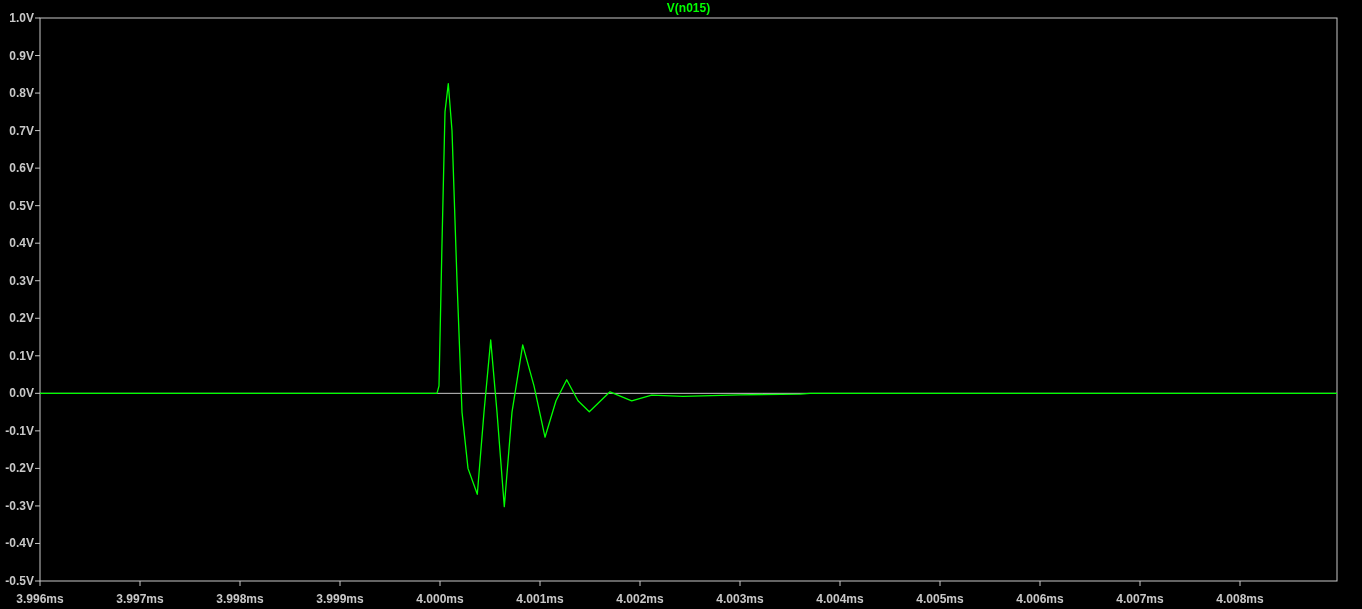  Describe the element at coordinates (21, 93) in the screenshot. I see `y-tick-label: 0.8V` at that location.